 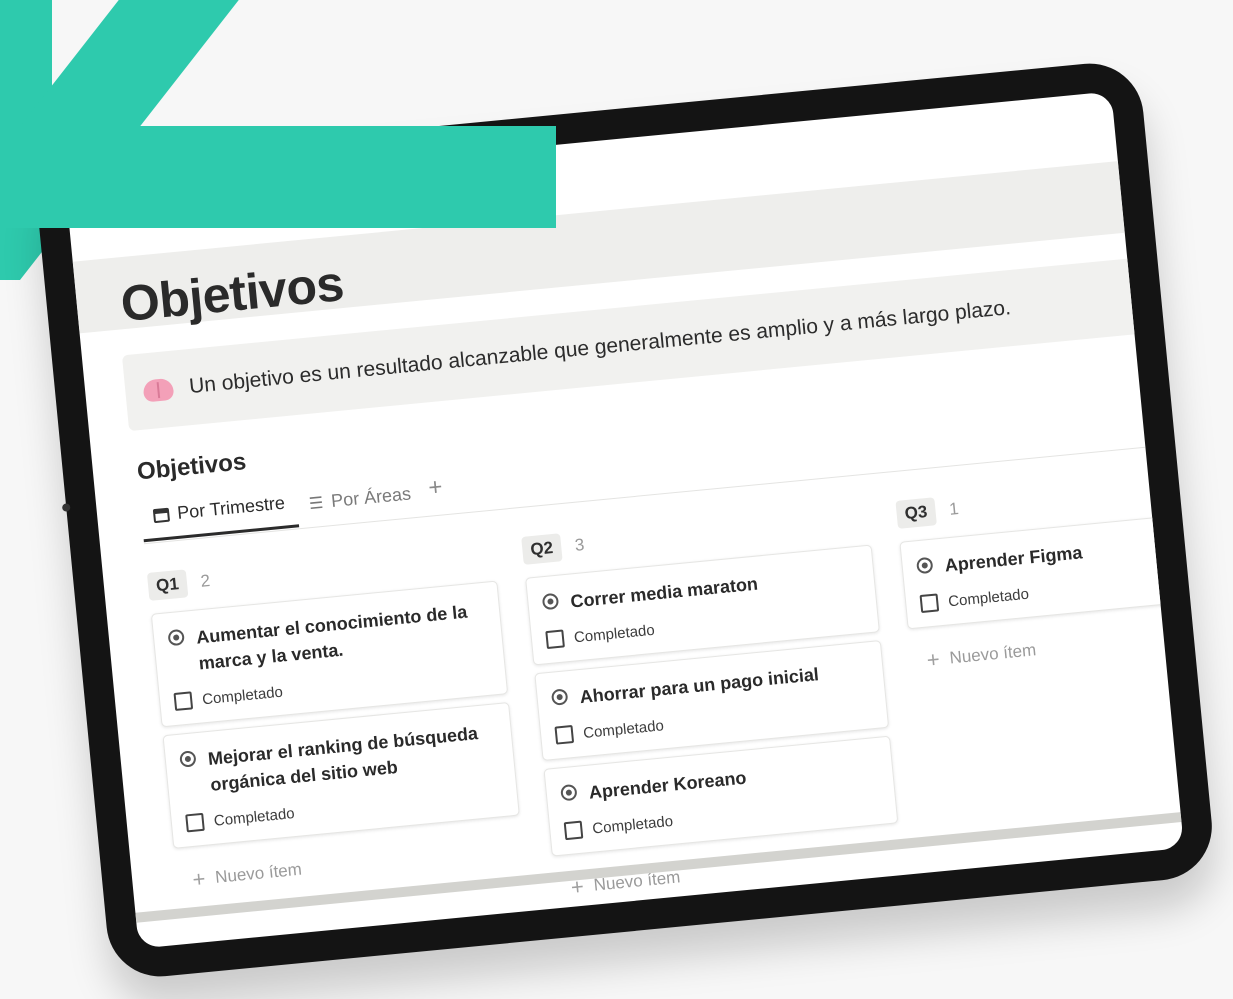 What do you see at coordinates (161, 515) in the screenshot?
I see `calendar-icon` at bounding box center [161, 515].